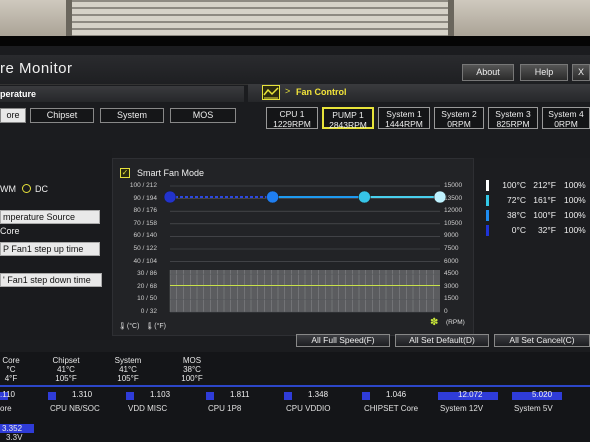 The height and width of the screenshot is (442, 590). Describe the element at coordinates (455, 322) in the screenshot. I see `rpm-unit: (RPM)` at that location.